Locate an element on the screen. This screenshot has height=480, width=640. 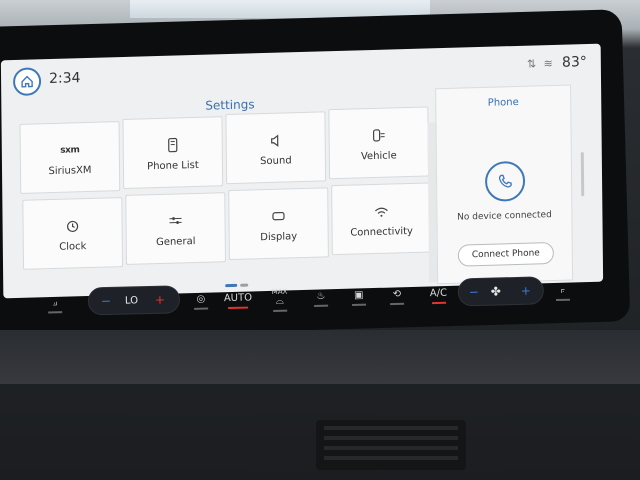
tile-label: Connectivity is located at coordinates (382, 232).